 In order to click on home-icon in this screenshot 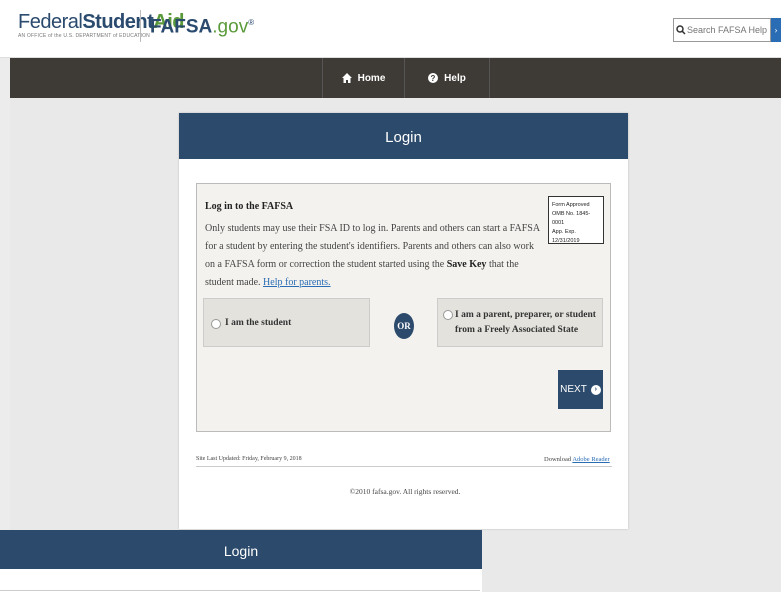, I will do `click(346, 78)`.